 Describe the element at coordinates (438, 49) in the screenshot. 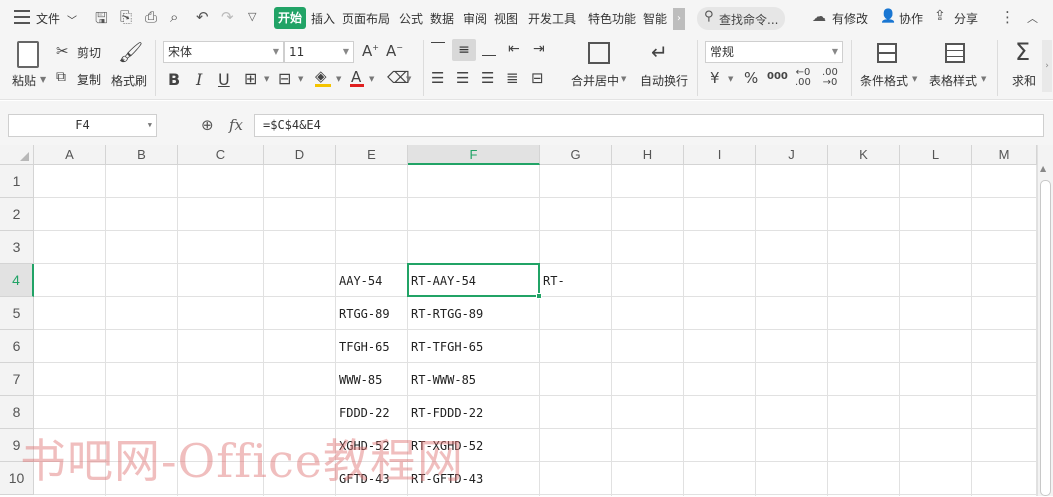

I see `align-top-icon: ⎺` at that location.